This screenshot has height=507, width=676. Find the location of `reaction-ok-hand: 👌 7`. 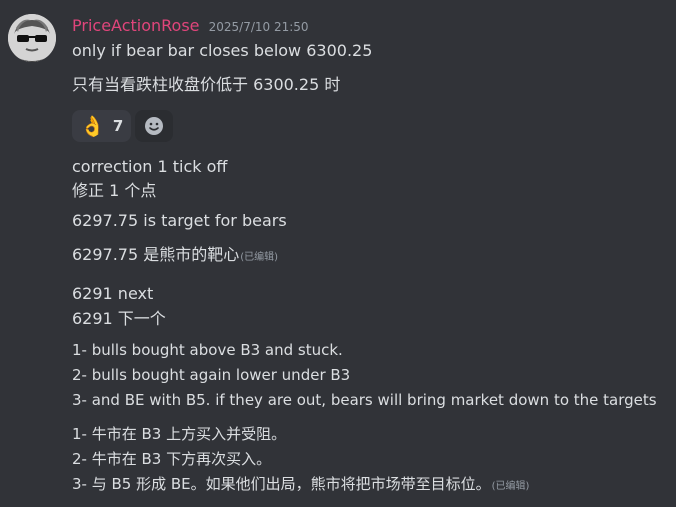

reaction-ok-hand: 👌 7 is located at coordinates (102, 126).